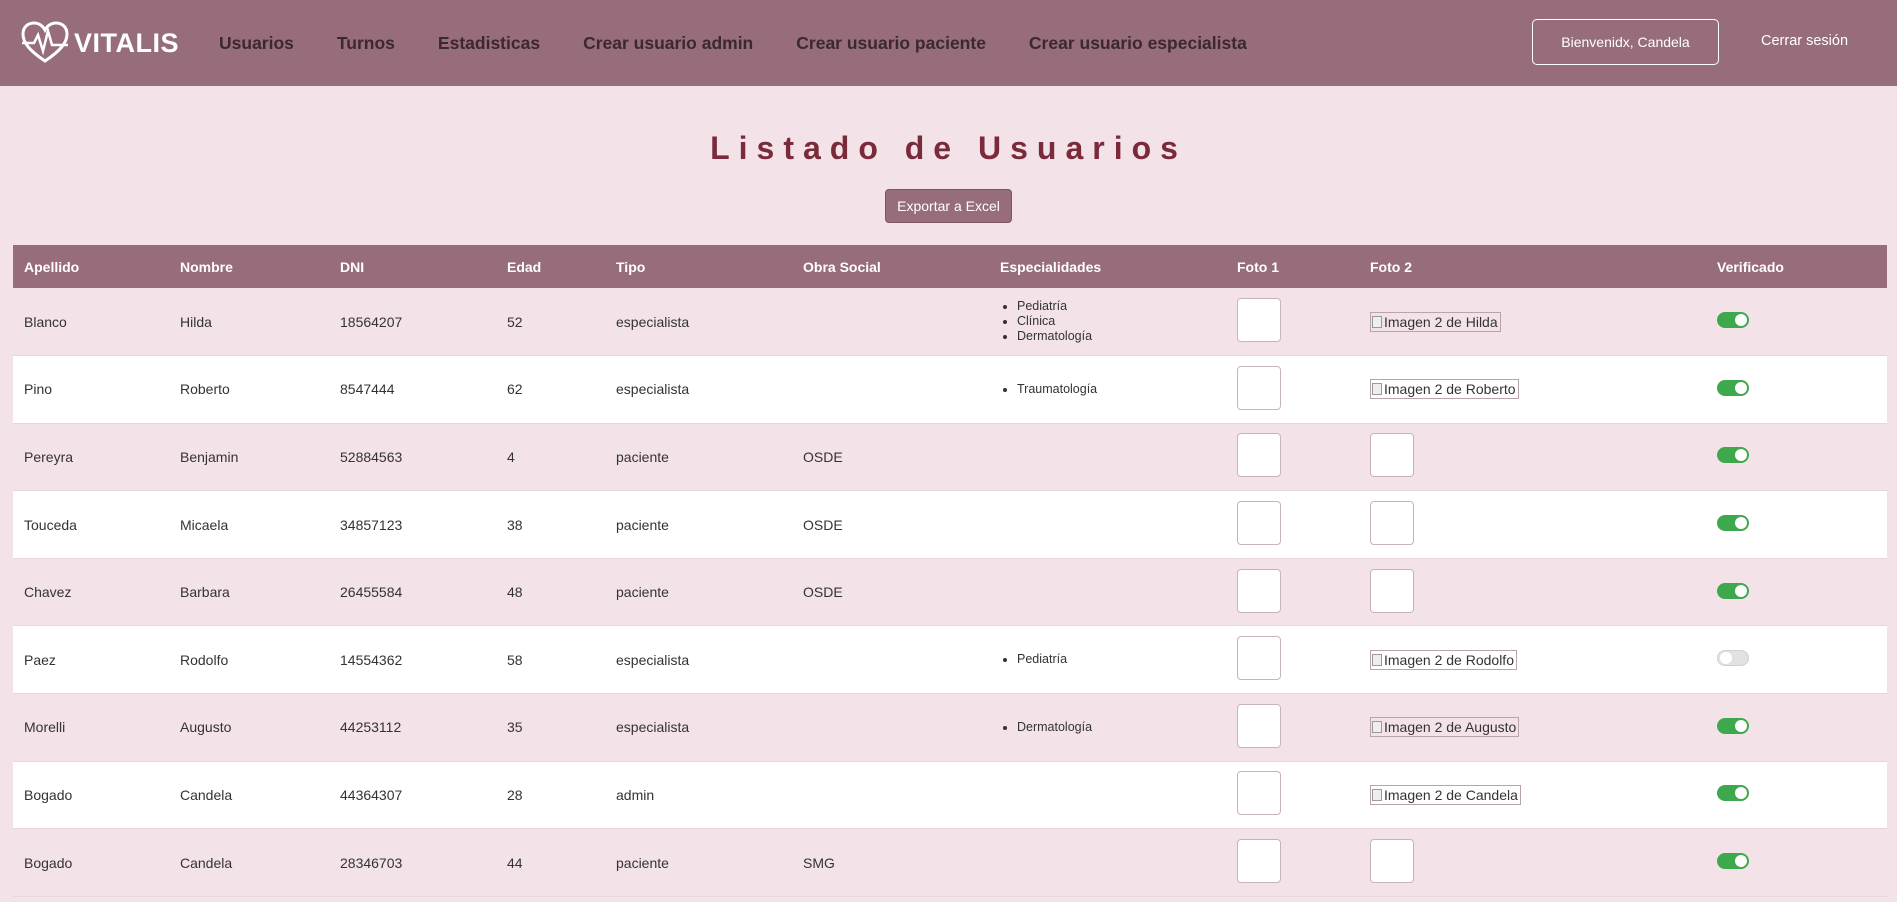 The height and width of the screenshot is (902, 1897). What do you see at coordinates (950, 457) in the screenshot?
I see `table-row: Pereyra Benjamin 52884563 4 paciente OSDE` at bounding box center [950, 457].